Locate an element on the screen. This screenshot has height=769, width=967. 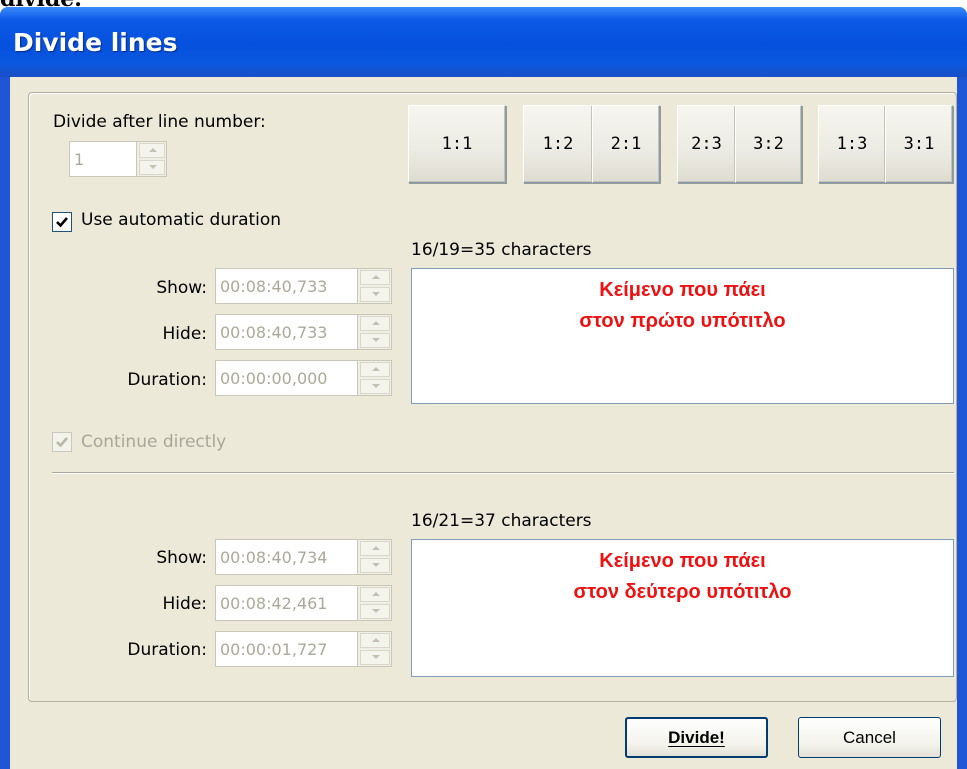
first-duration-spinner: 00:00:00,000 is located at coordinates (303, 378).